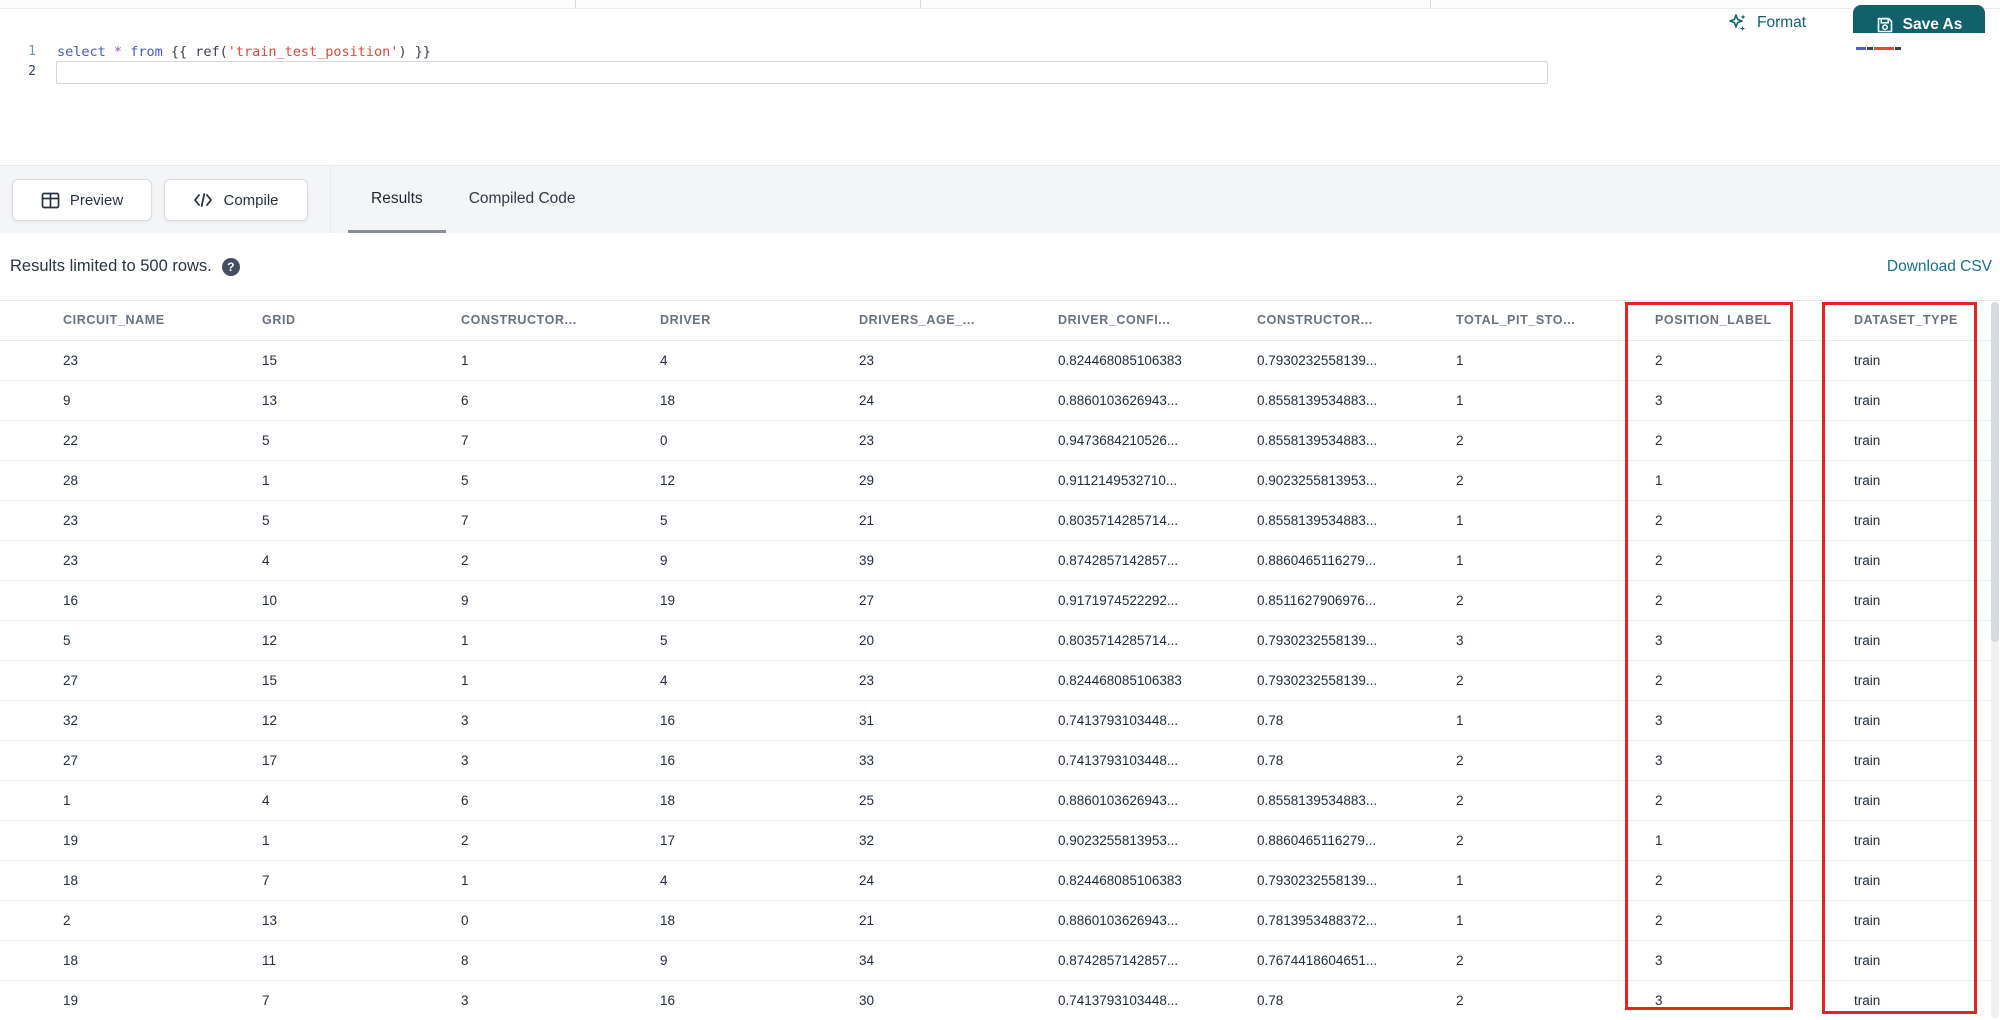 The width and height of the screenshot is (2000, 1020). Describe the element at coordinates (867, 400) in the screenshot. I see `table-cell: 24` at that location.